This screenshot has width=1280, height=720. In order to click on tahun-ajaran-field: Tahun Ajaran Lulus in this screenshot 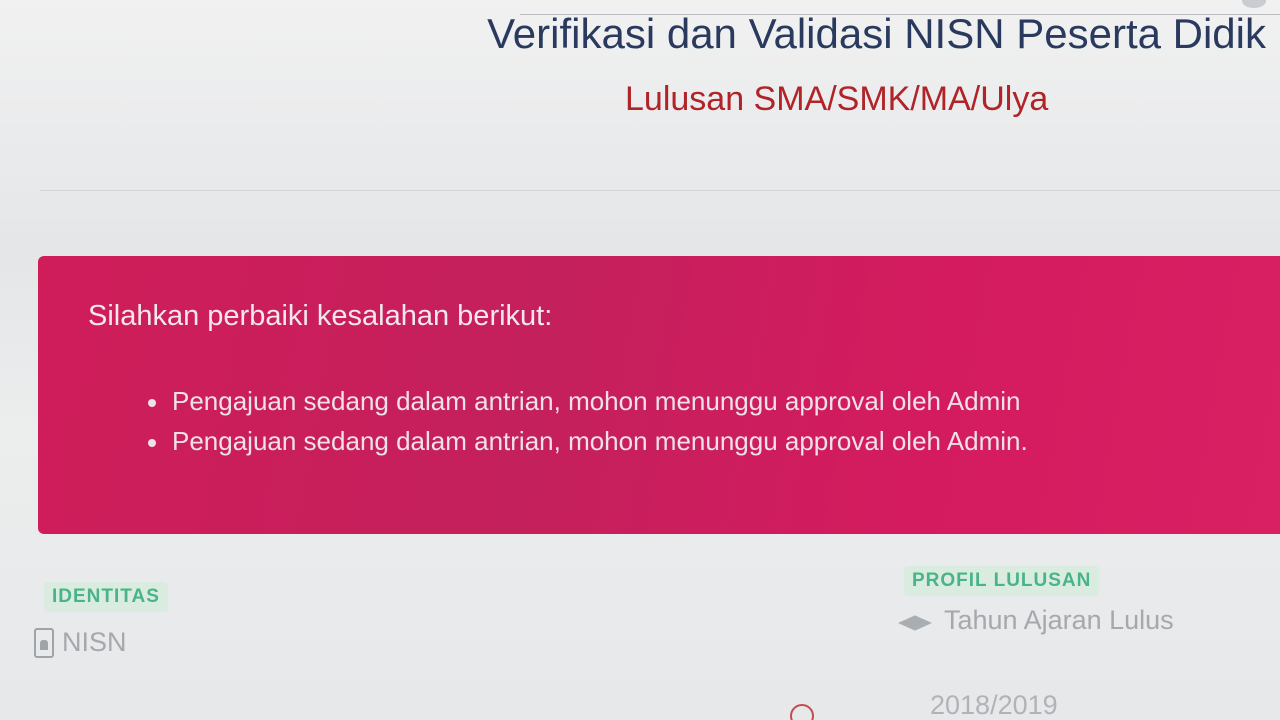, I will do `click(1037, 620)`.